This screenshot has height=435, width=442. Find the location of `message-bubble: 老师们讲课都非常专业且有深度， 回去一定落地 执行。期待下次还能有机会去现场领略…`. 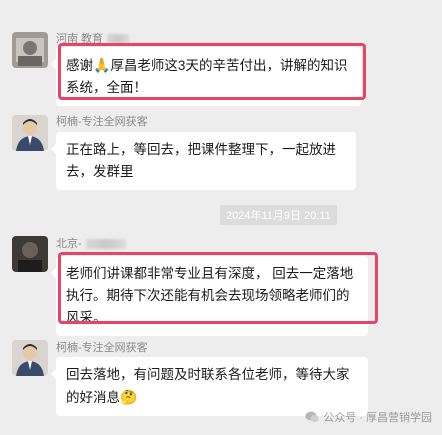

message-bubble: 老师们讲课都非常专业且有深度， 回去一定落地 执行。期待下次还能有机会去现场领略… is located at coordinates (209, 296).